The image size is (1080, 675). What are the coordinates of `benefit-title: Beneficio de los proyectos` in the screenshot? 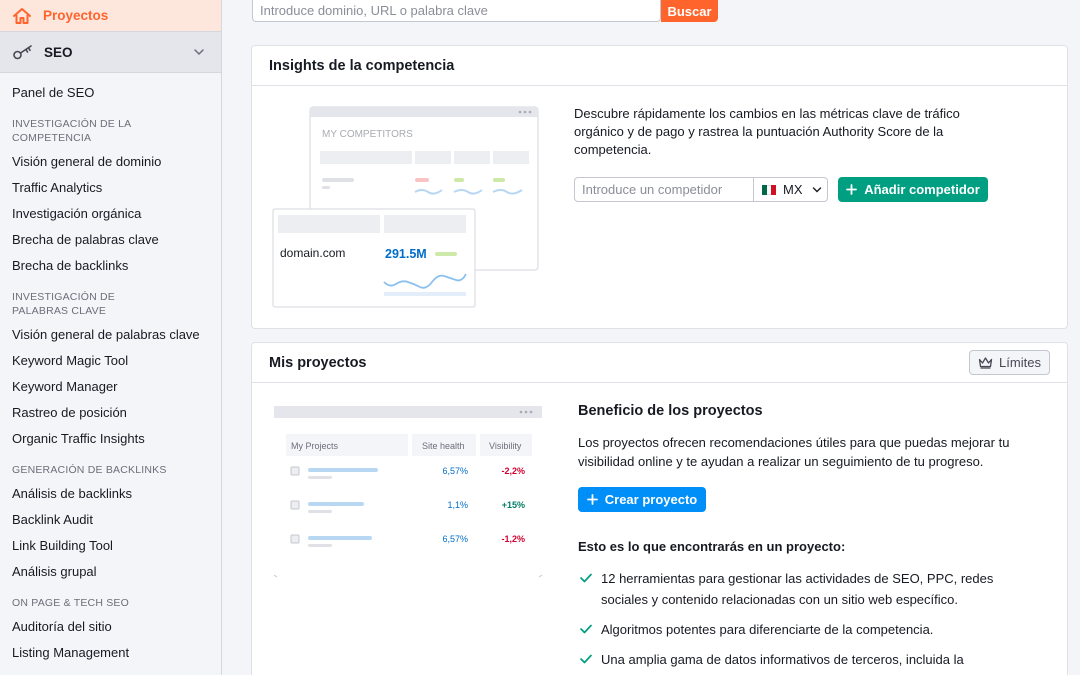 It's located at (670, 411).